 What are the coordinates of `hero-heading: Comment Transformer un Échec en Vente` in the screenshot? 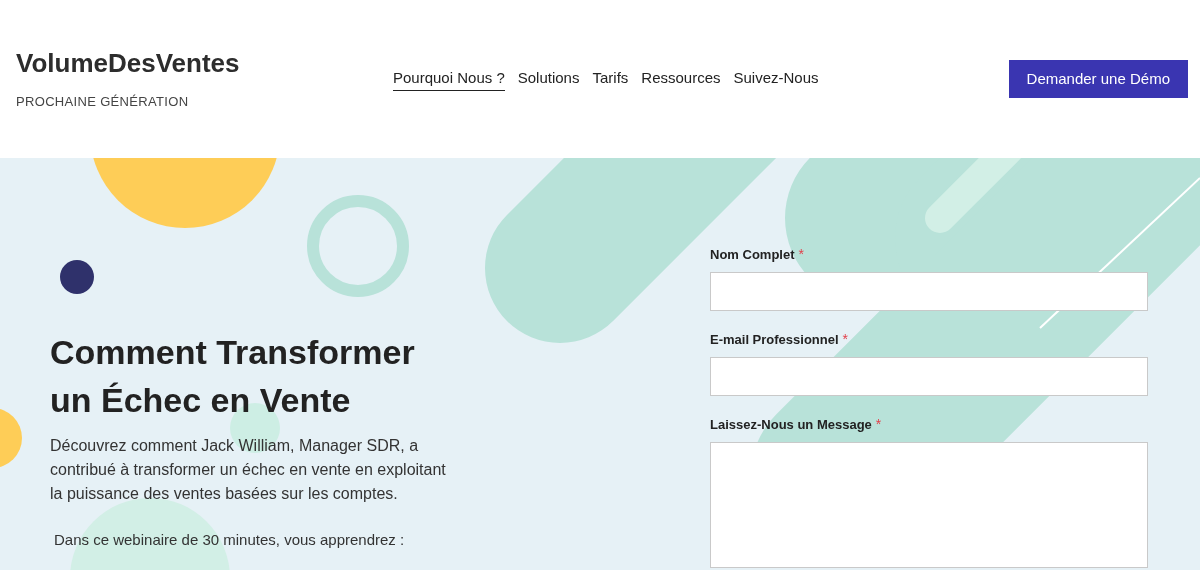 It's located at (233, 376).